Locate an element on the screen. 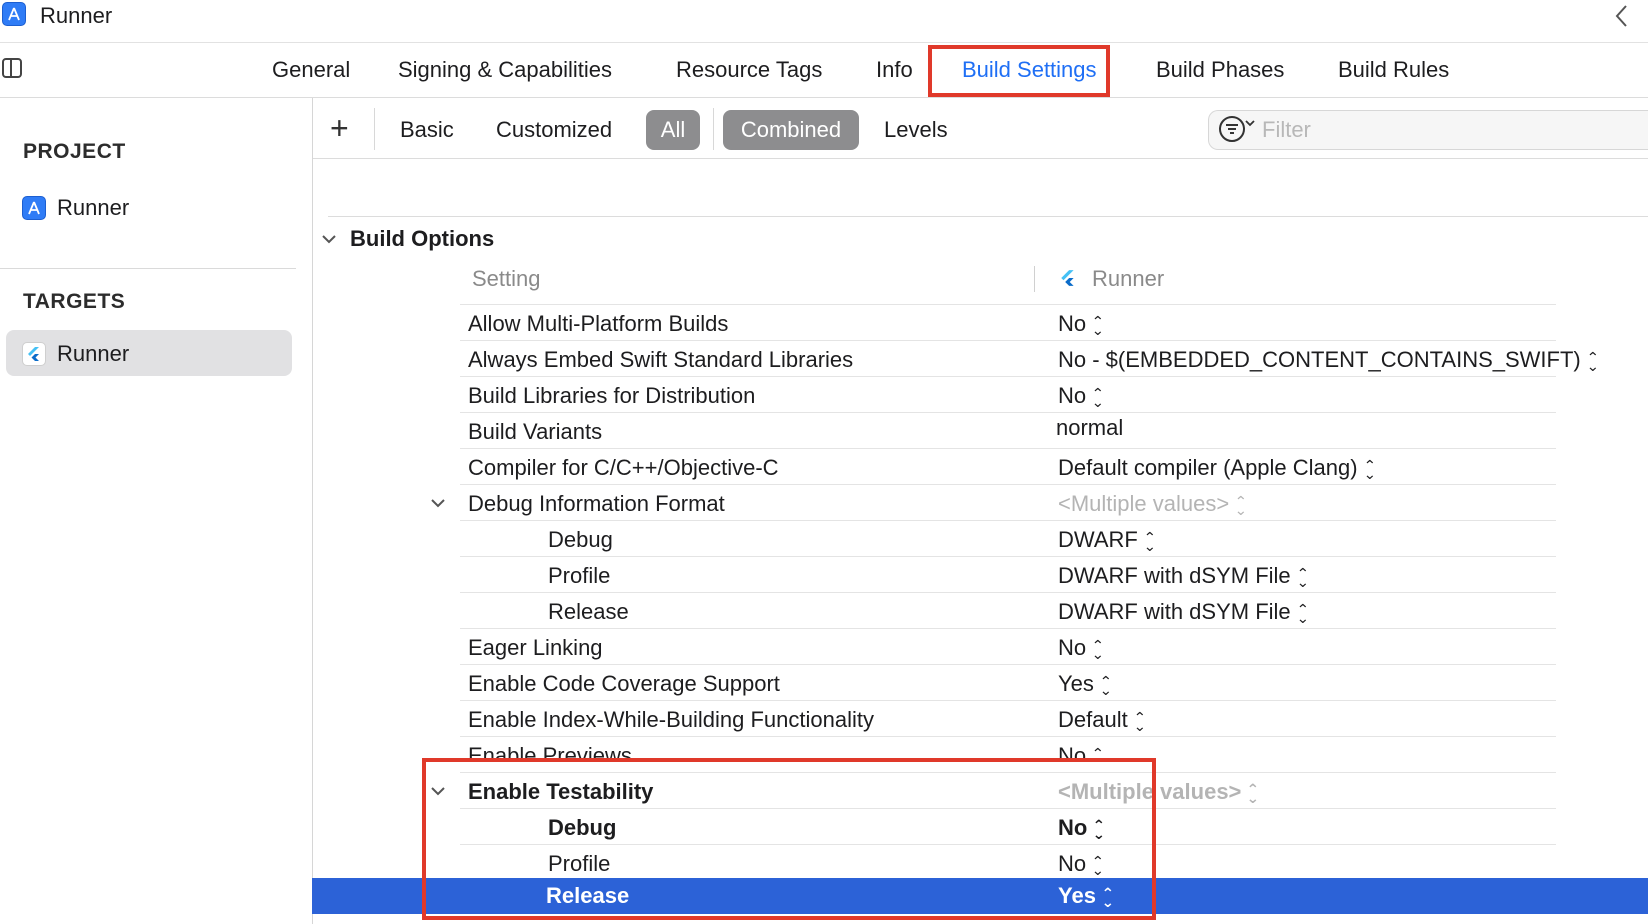 Image resolution: width=1648 pixels, height=924 pixels. column-divider is located at coordinates (1034, 279).